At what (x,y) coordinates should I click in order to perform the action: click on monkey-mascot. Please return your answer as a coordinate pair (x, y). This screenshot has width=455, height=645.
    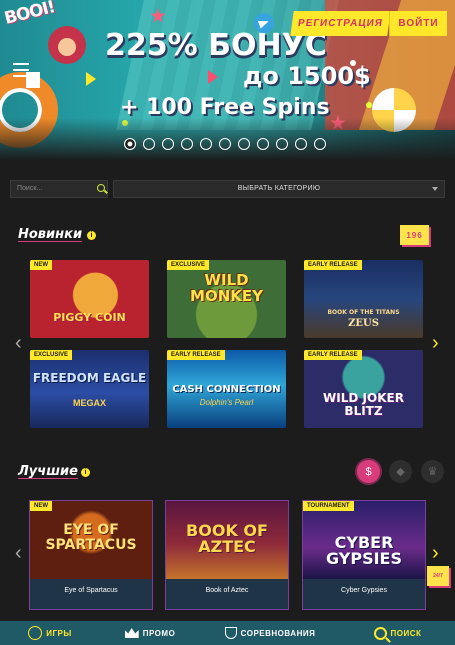
    Looking at the image, I should click on (67, 45).